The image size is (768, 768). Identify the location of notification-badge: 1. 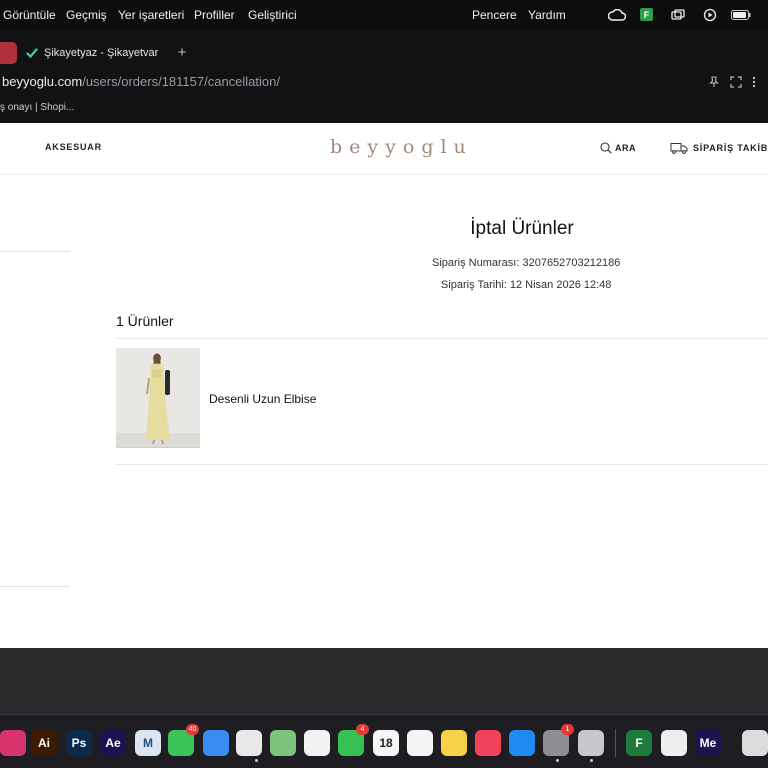
(567, 729).